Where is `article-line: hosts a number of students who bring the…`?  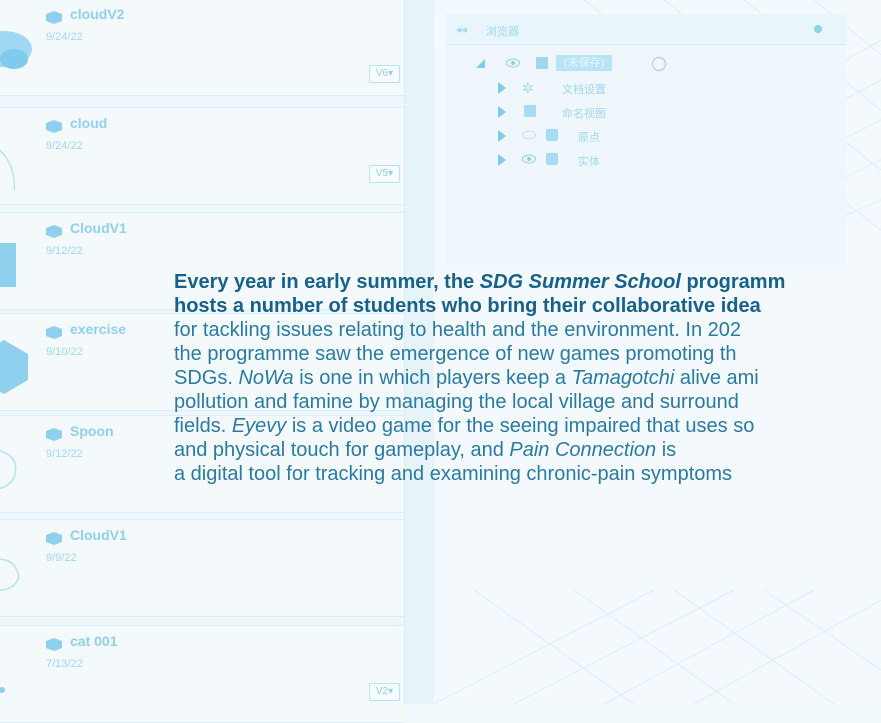
article-line: hosts a number of students who bring the… is located at coordinates (467, 306).